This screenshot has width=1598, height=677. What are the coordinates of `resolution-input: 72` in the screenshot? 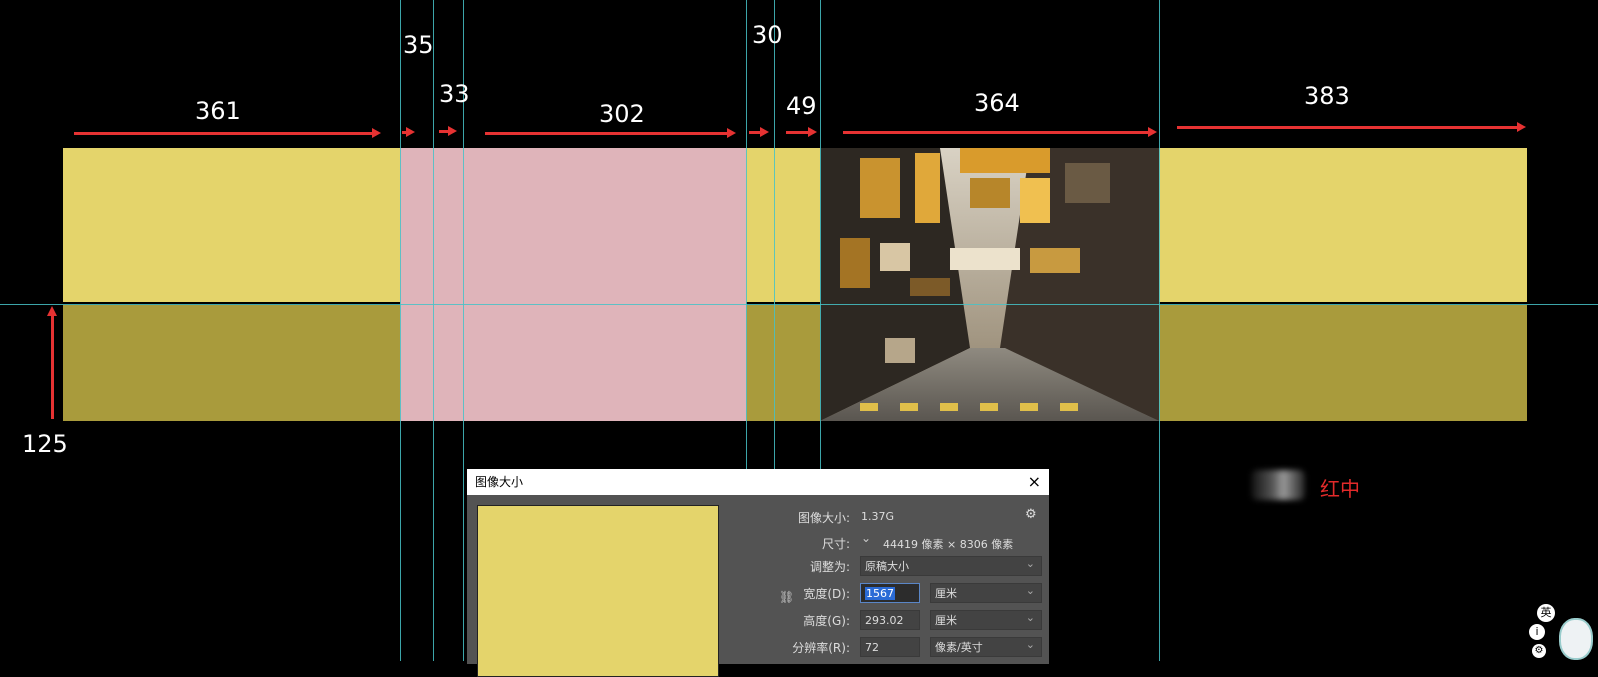 It's located at (890, 647).